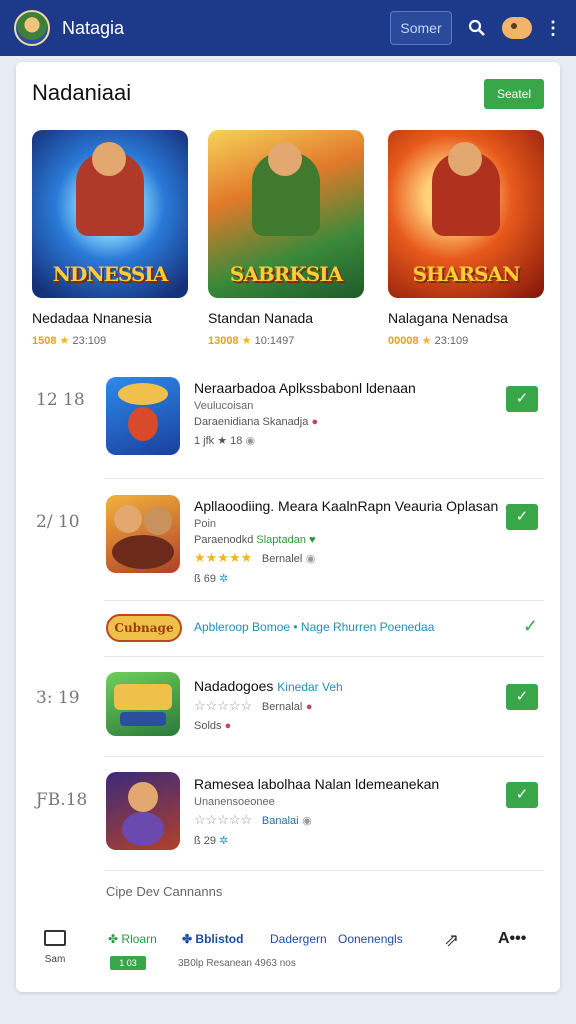 Image resolution: width=576 pixels, height=1024 pixels. I want to click on game-count: 10:1497, so click(274, 341).